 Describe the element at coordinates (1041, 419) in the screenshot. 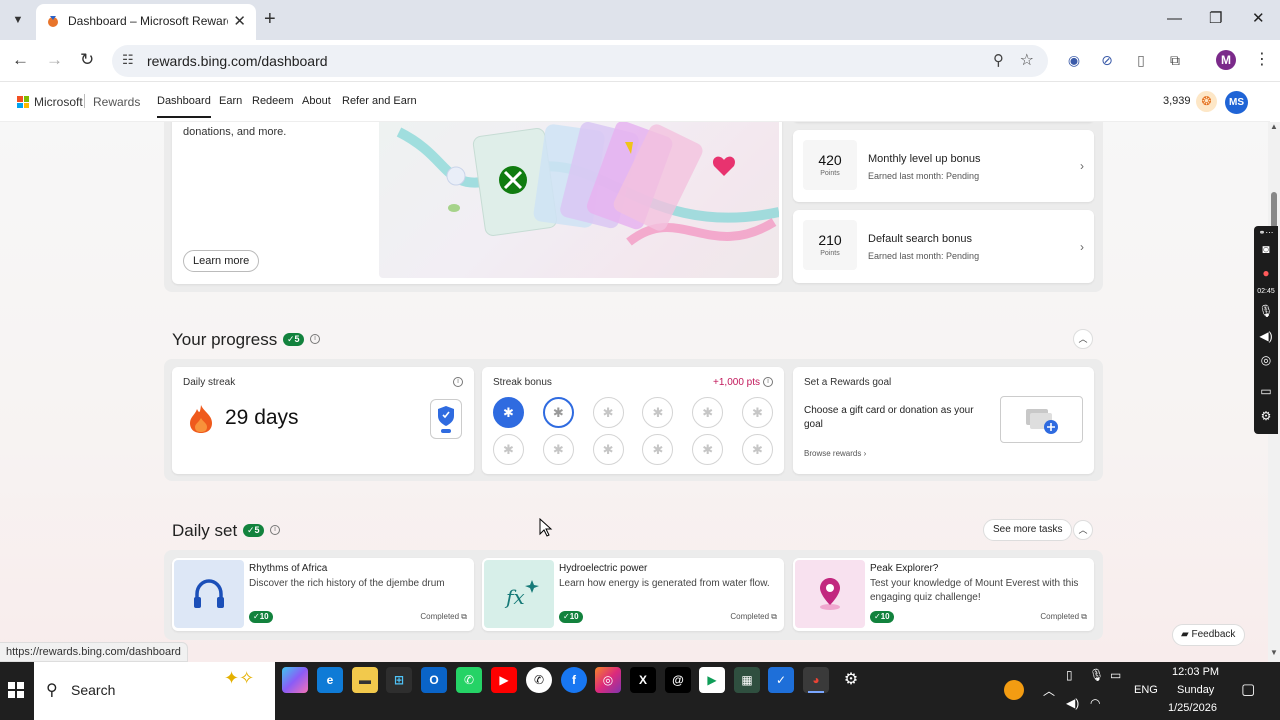

I see `set-goal-button` at that location.